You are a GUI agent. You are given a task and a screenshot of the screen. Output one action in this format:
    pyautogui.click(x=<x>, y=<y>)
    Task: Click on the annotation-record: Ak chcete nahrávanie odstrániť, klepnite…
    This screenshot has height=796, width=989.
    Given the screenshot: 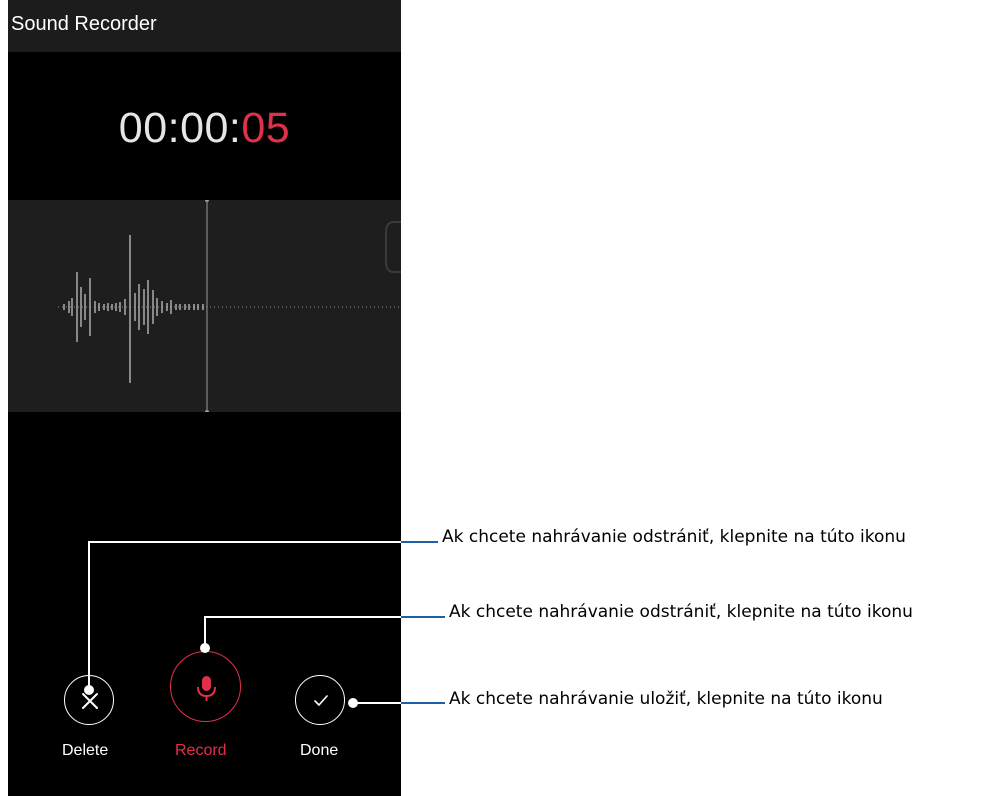 What is the action you would take?
    pyautogui.click(x=681, y=612)
    